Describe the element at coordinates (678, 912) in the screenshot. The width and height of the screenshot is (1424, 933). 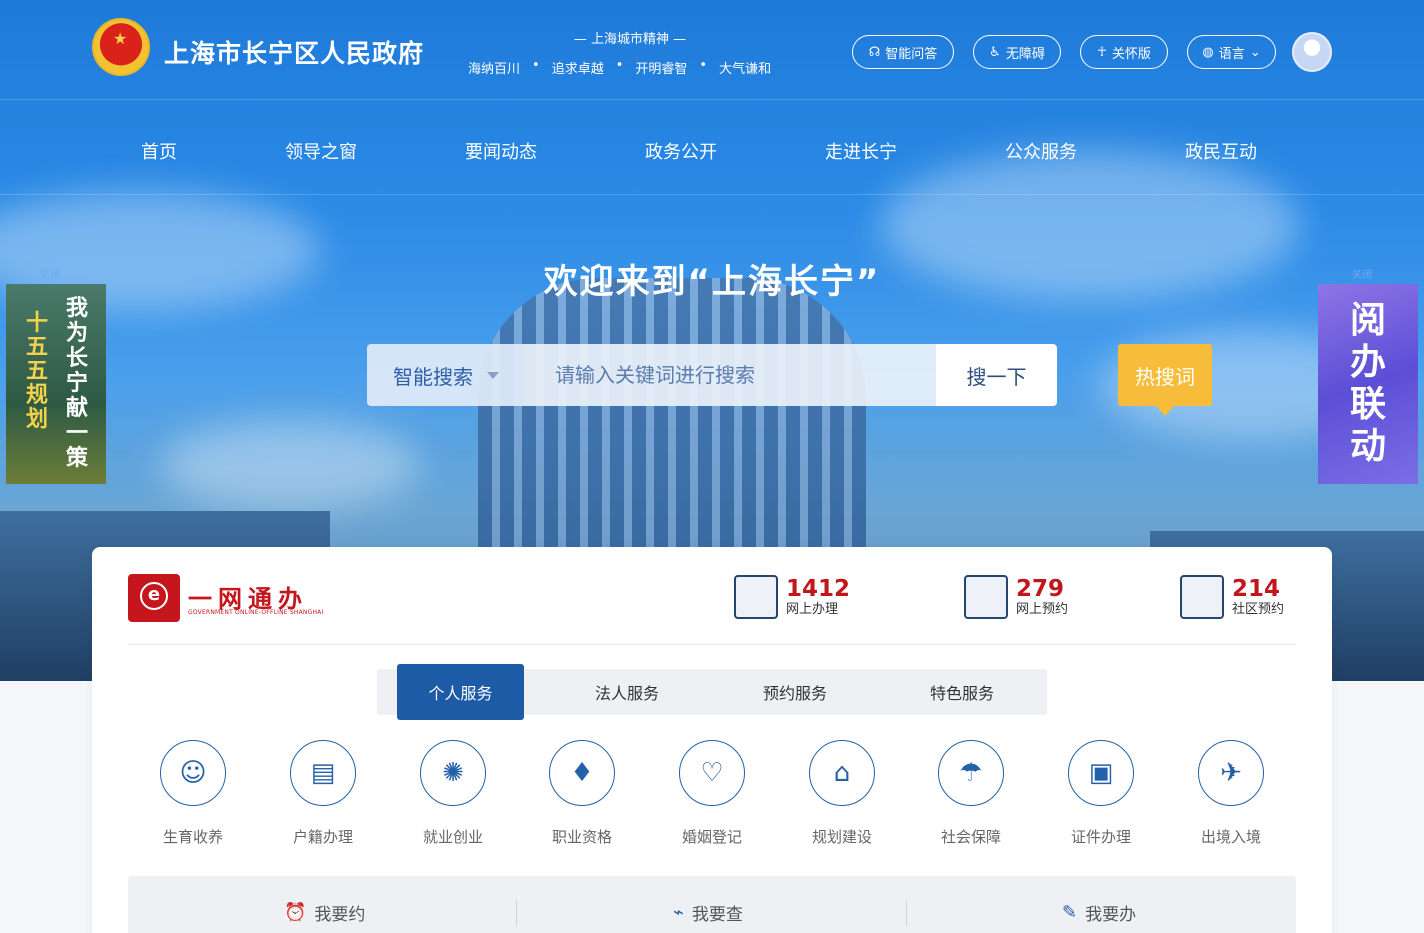
I see `chart-icon: ⌁` at that location.